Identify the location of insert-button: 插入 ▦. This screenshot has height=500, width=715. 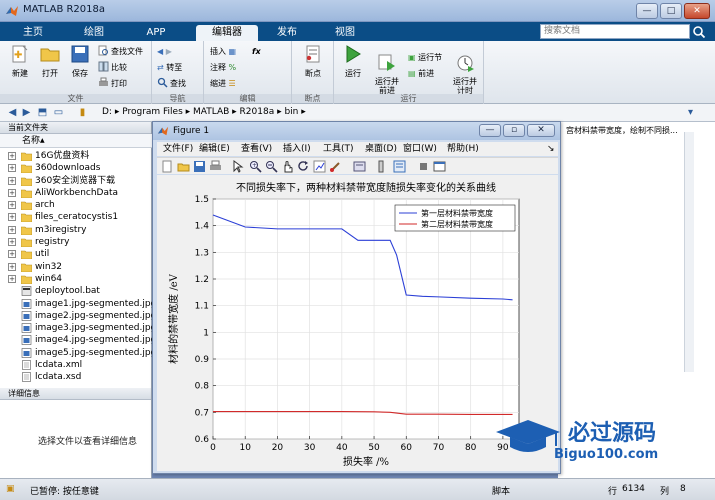
(223, 52).